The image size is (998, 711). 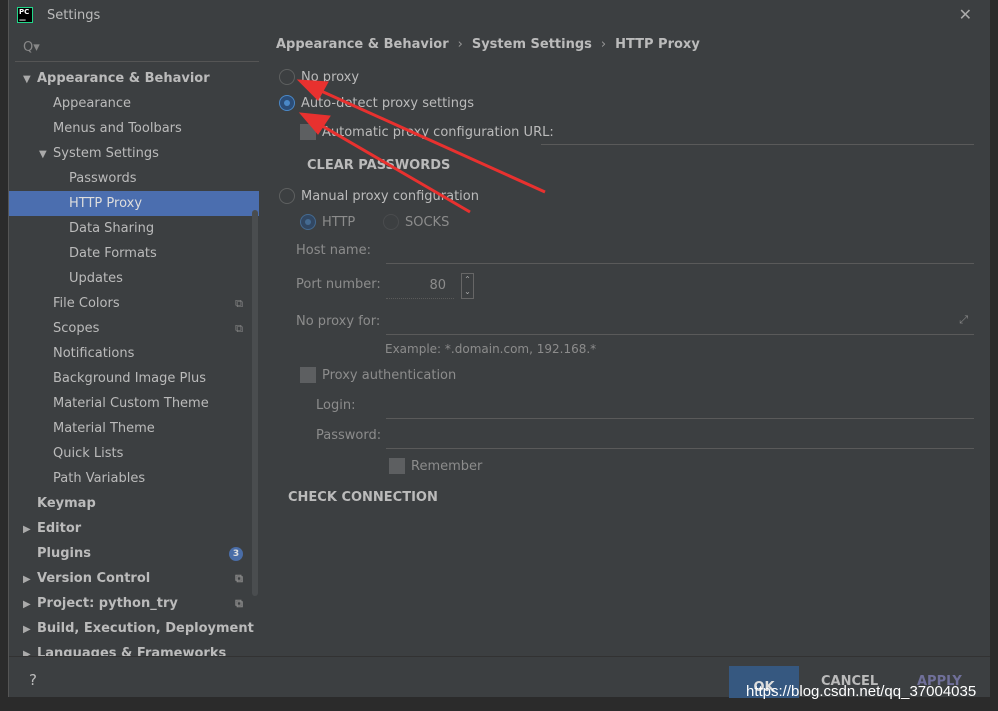 I want to click on annotation-arrows, so click(x=421, y=146).